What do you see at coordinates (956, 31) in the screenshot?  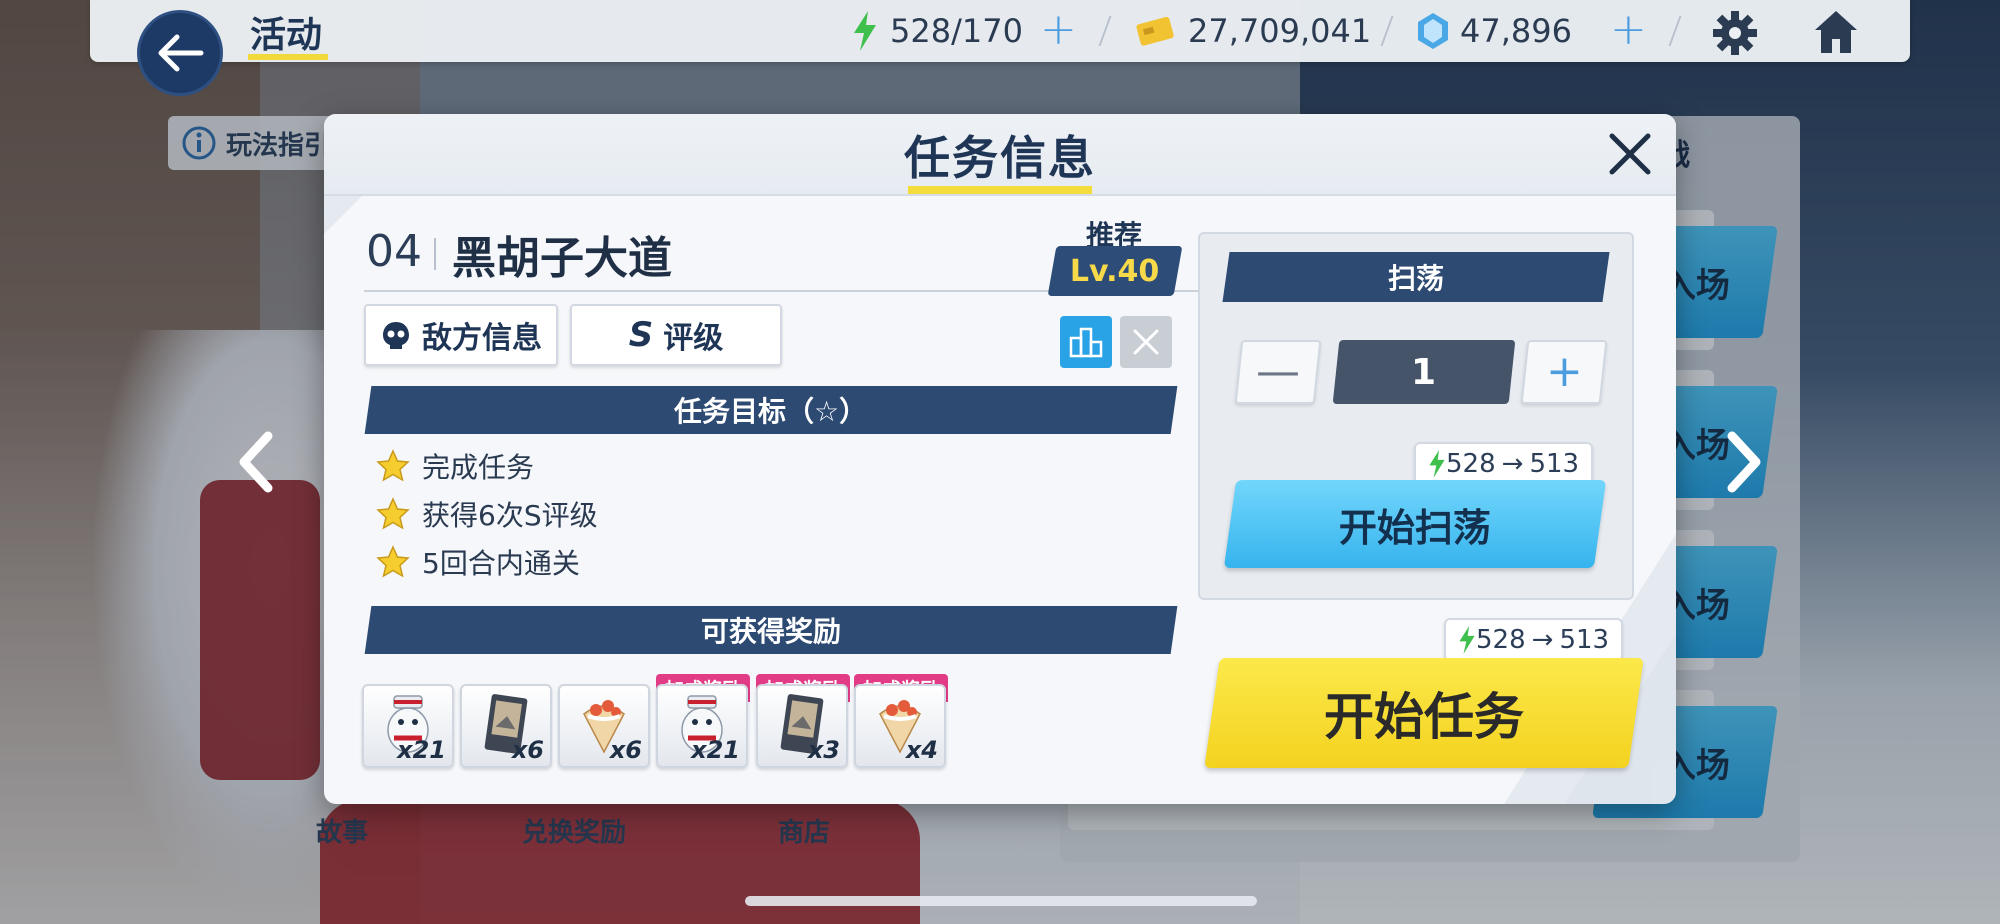 I see `stamina-value: 528/170` at bounding box center [956, 31].